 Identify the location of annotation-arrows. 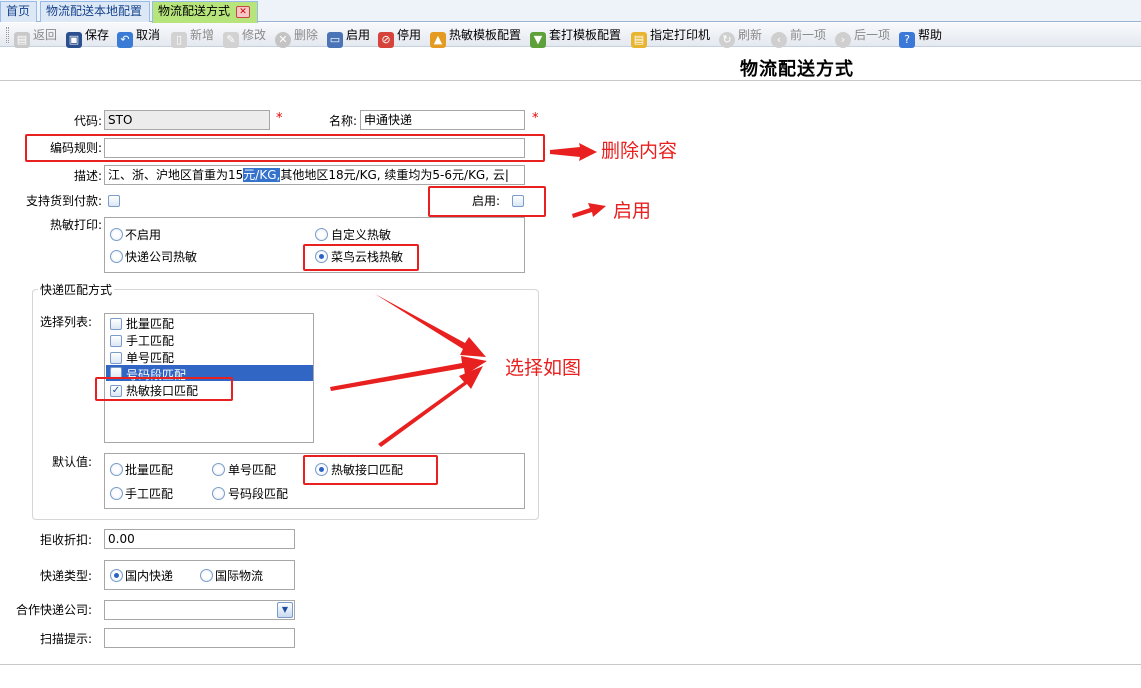
(468, 295).